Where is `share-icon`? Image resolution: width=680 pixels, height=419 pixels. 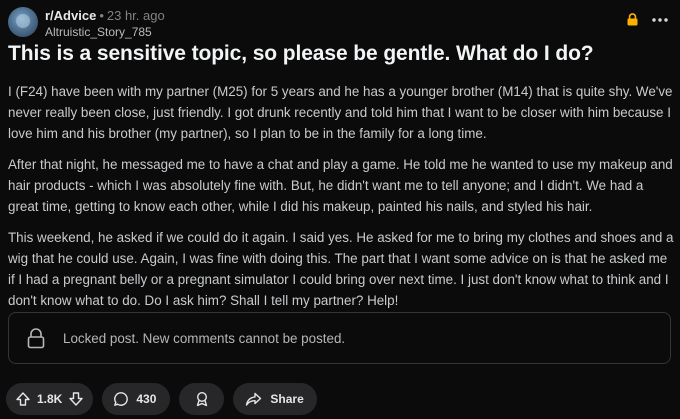 share-icon is located at coordinates (253, 399).